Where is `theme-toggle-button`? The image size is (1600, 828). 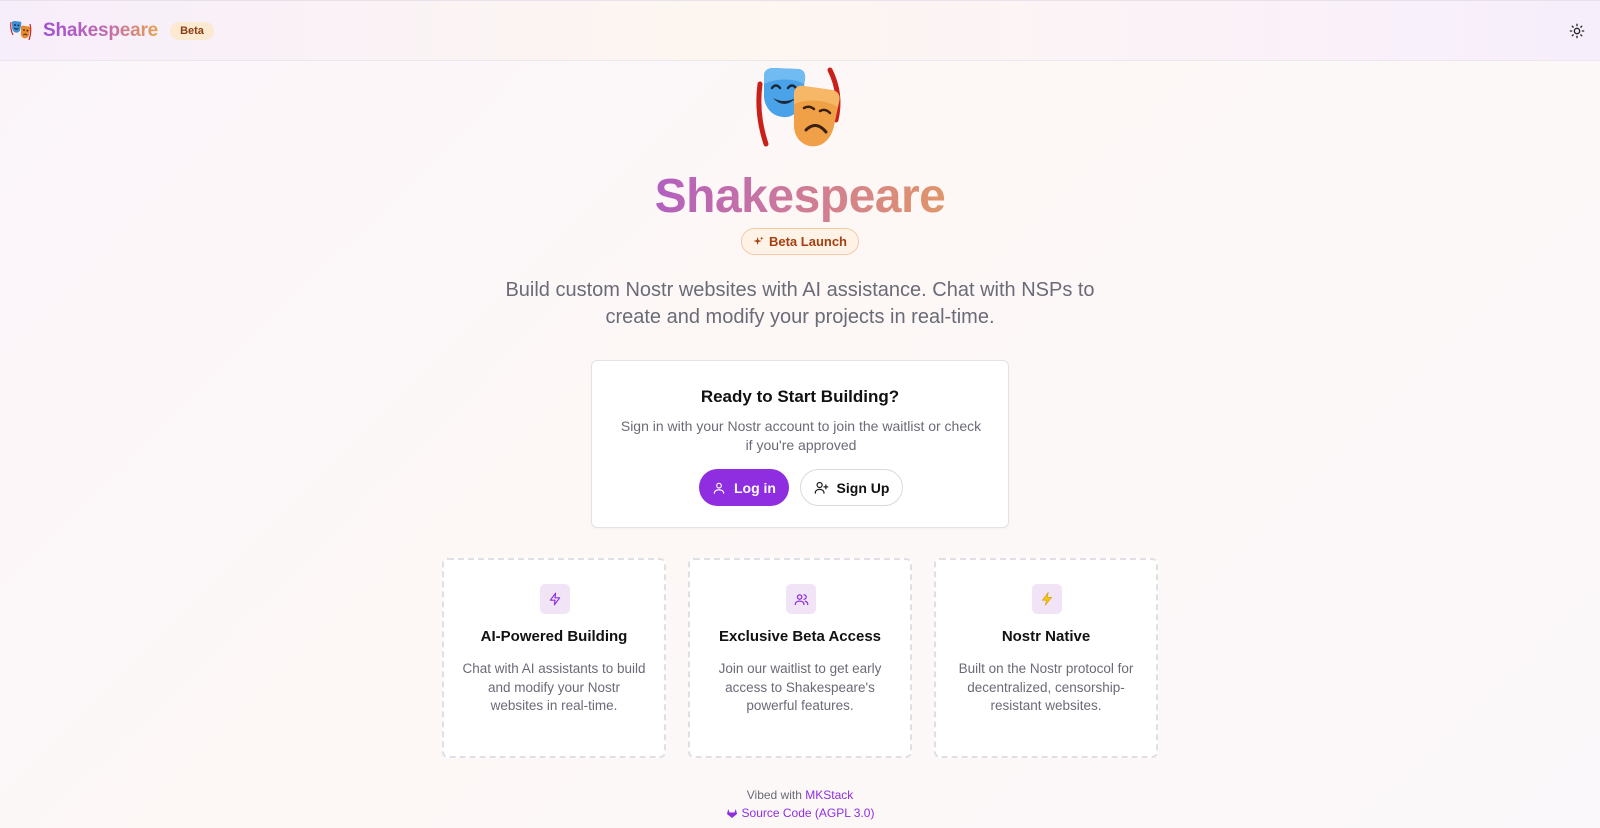 theme-toggle-button is located at coordinates (1577, 31).